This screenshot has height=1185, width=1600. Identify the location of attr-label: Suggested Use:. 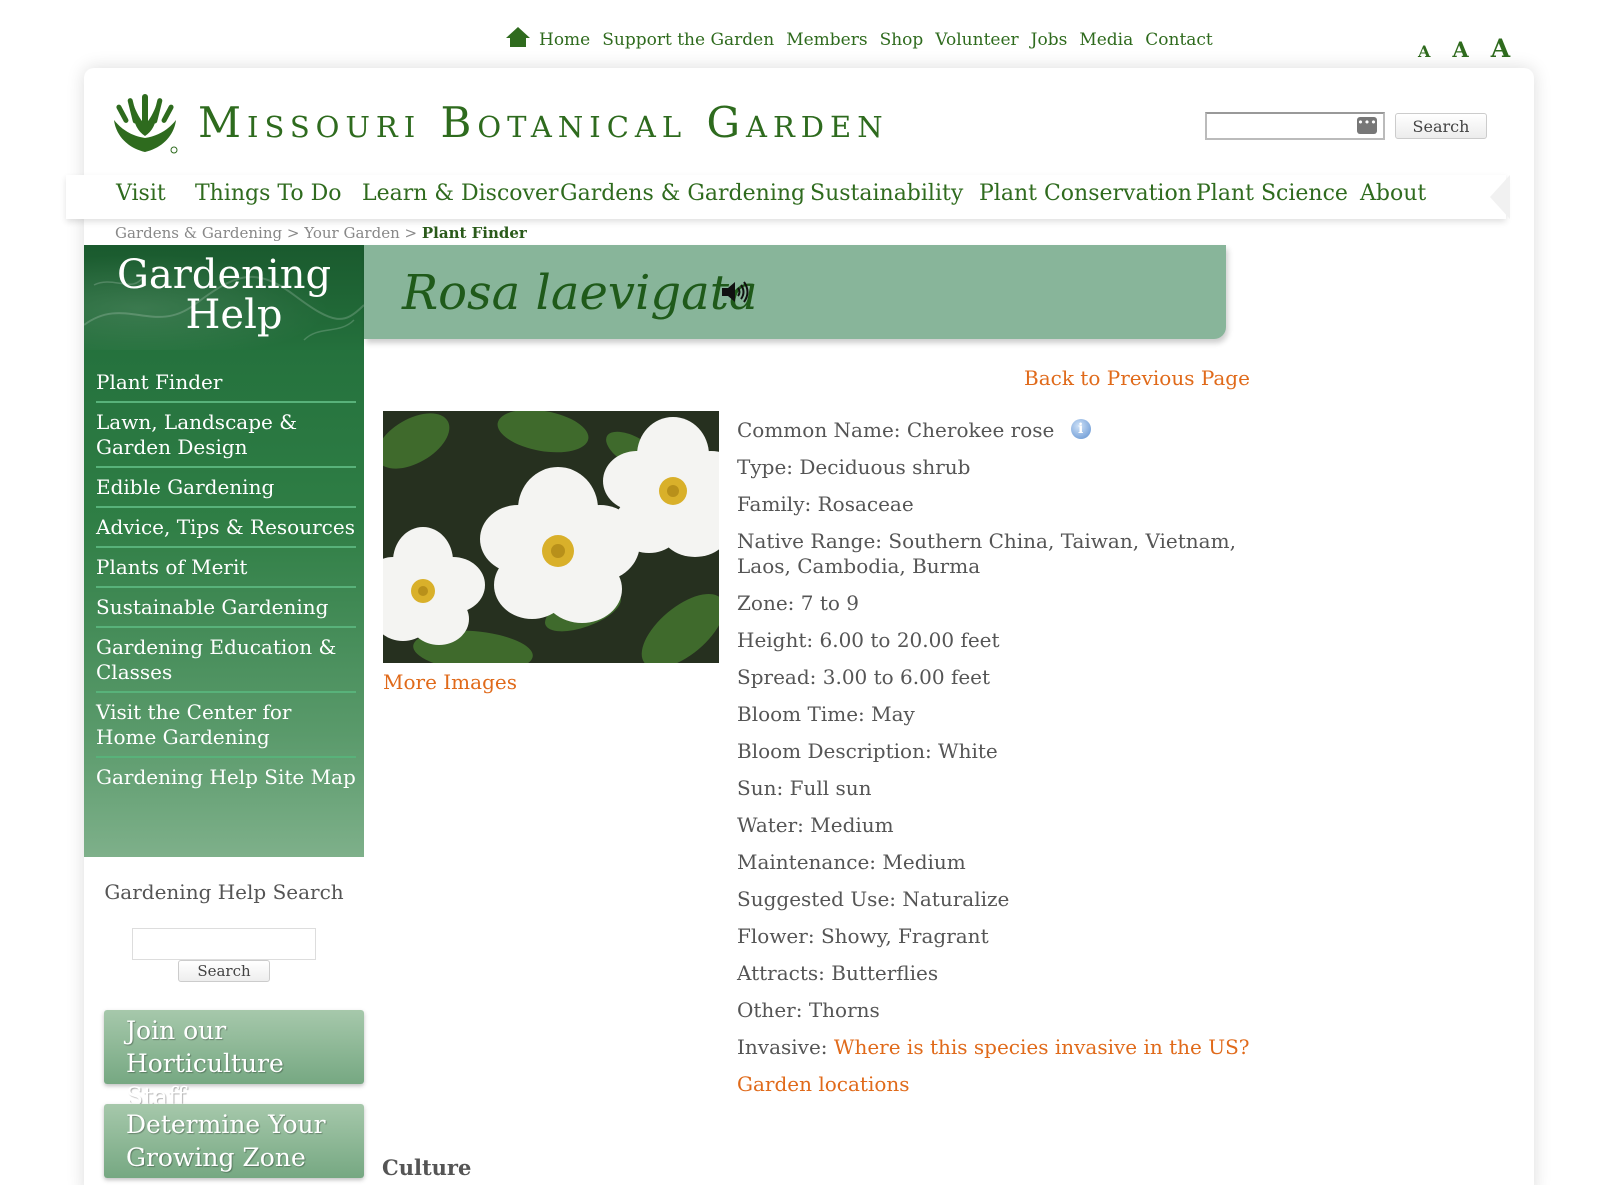
(817, 899).